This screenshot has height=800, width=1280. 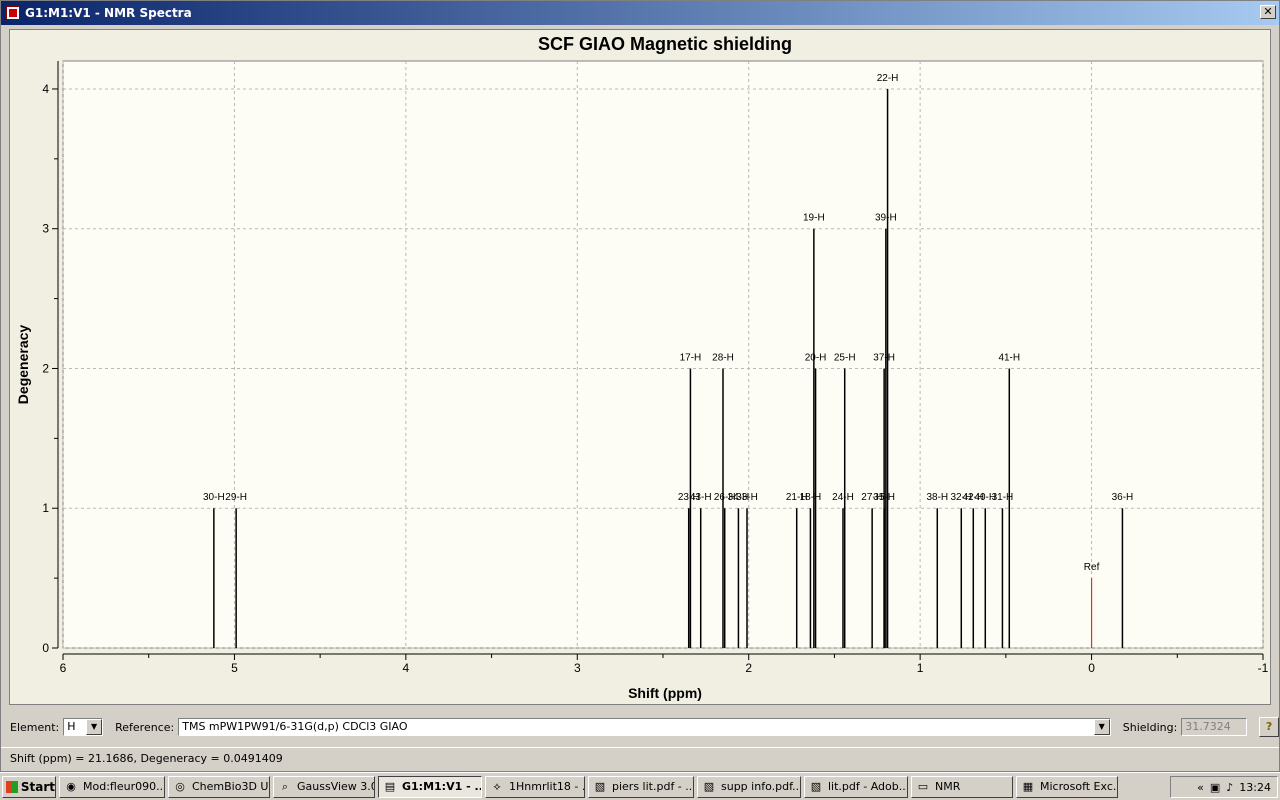 What do you see at coordinates (1150, 727) in the screenshot?
I see `shielding-label: Shielding:` at bounding box center [1150, 727].